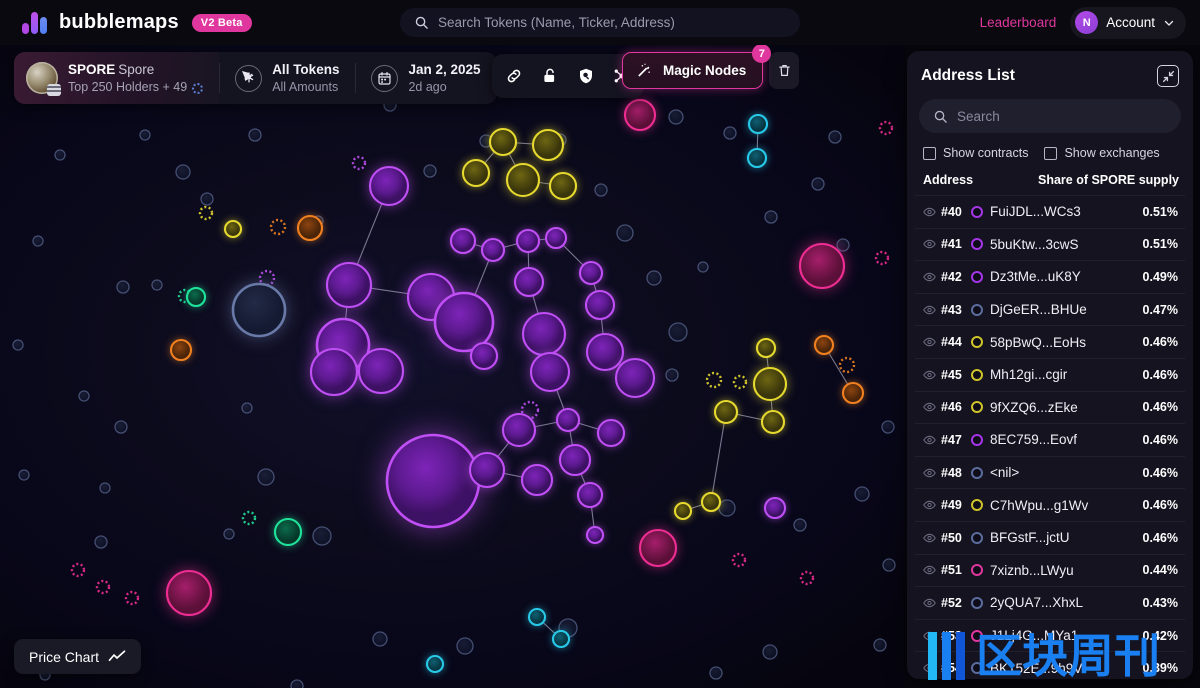 The image size is (1200, 688). Describe the element at coordinates (784, 70) in the screenshot. I see `delete-magic-nodes-button` at that location.